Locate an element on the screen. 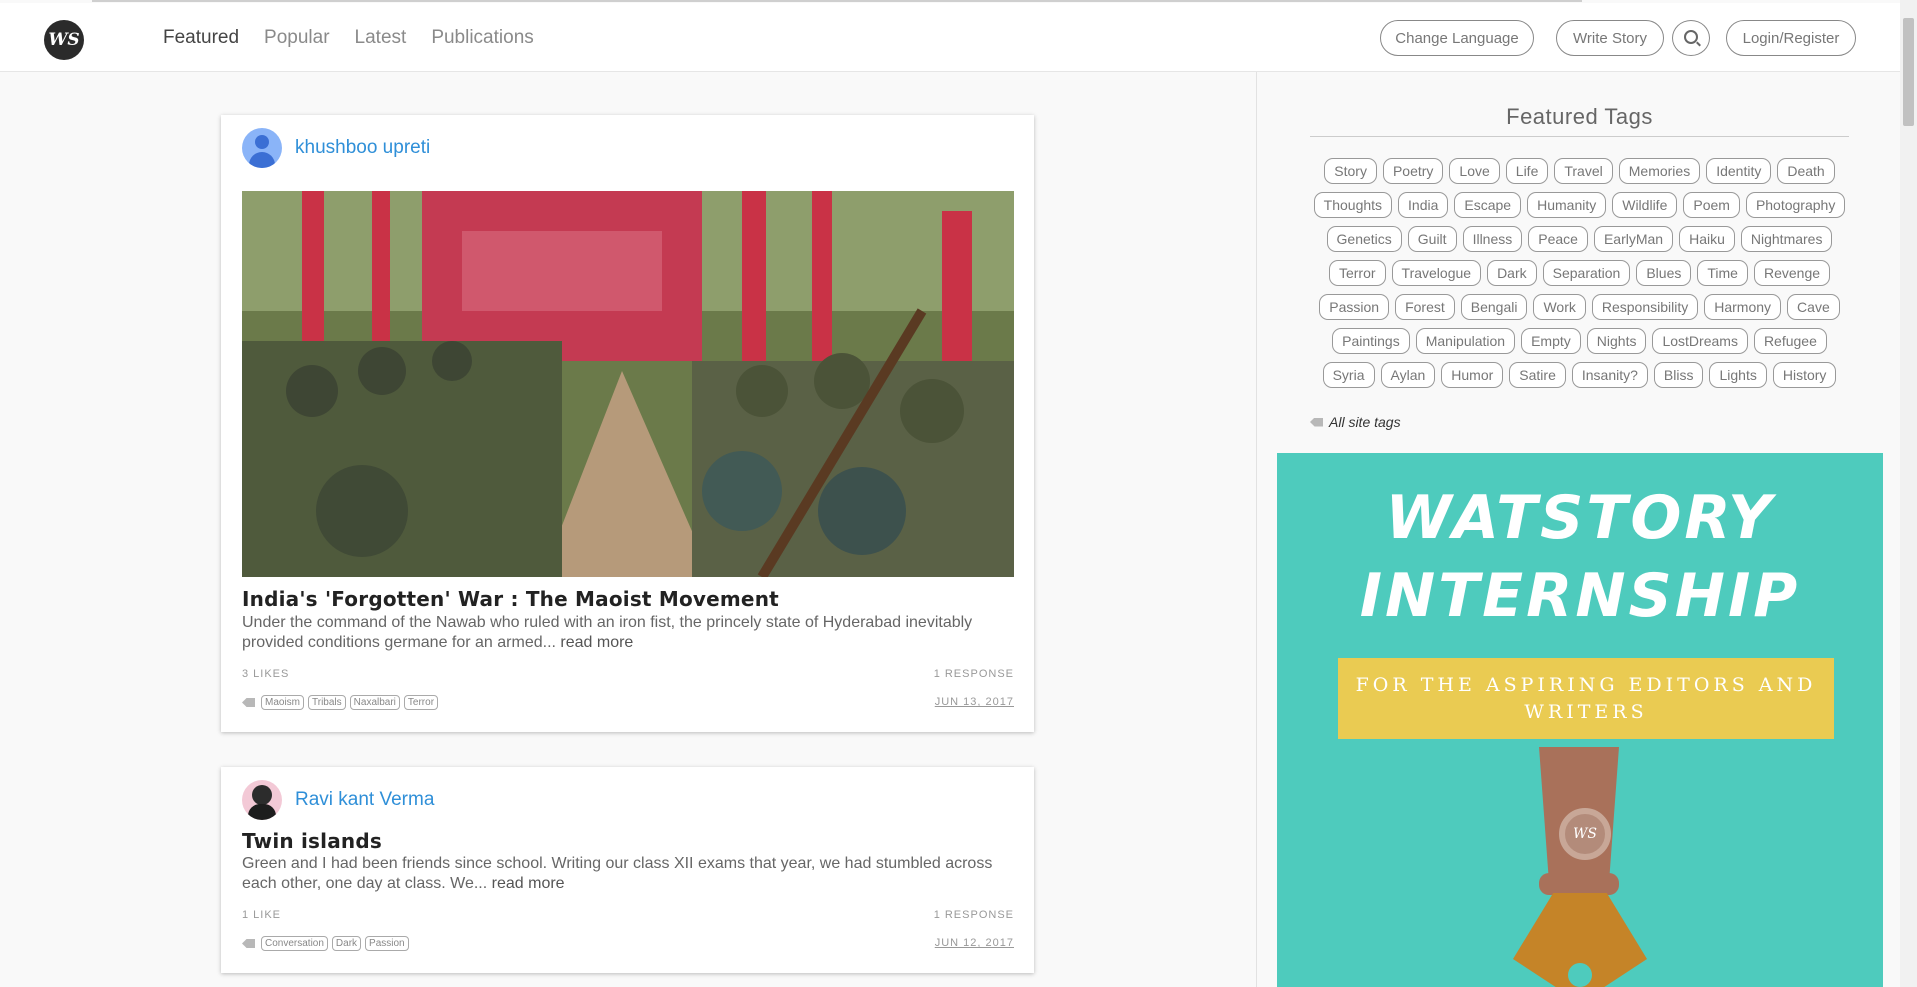 Image resolution: width=1917 pixels, height=987 pixels. pen-collar-graphic is located at coordinates (1579, 884).